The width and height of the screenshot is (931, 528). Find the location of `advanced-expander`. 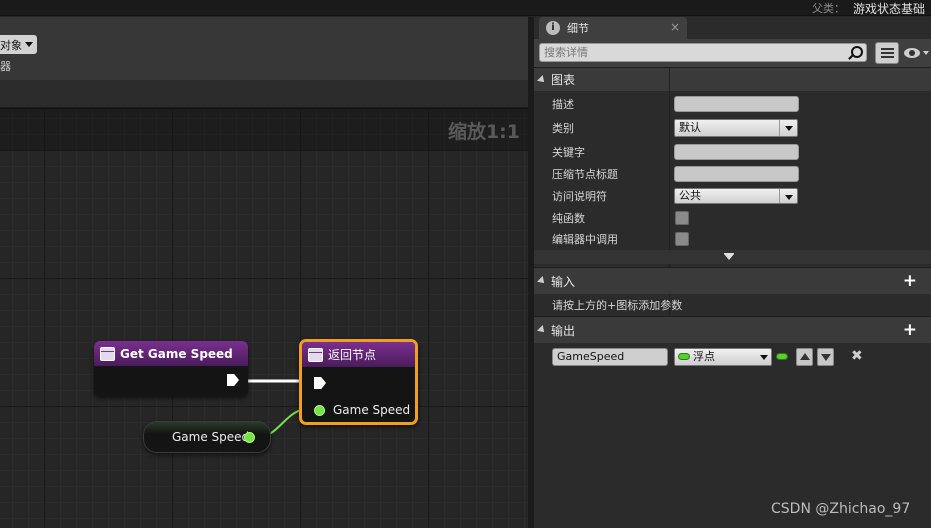

advanced-expander is located at coordinates (732, 257).